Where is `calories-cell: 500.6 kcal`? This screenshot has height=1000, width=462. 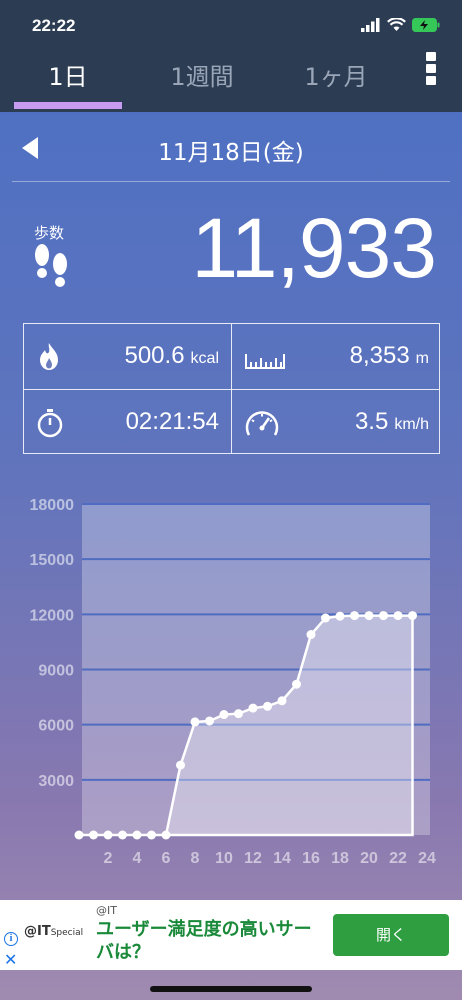
calories-cell: 500.6 kcal is located at coordinates (127, 356).